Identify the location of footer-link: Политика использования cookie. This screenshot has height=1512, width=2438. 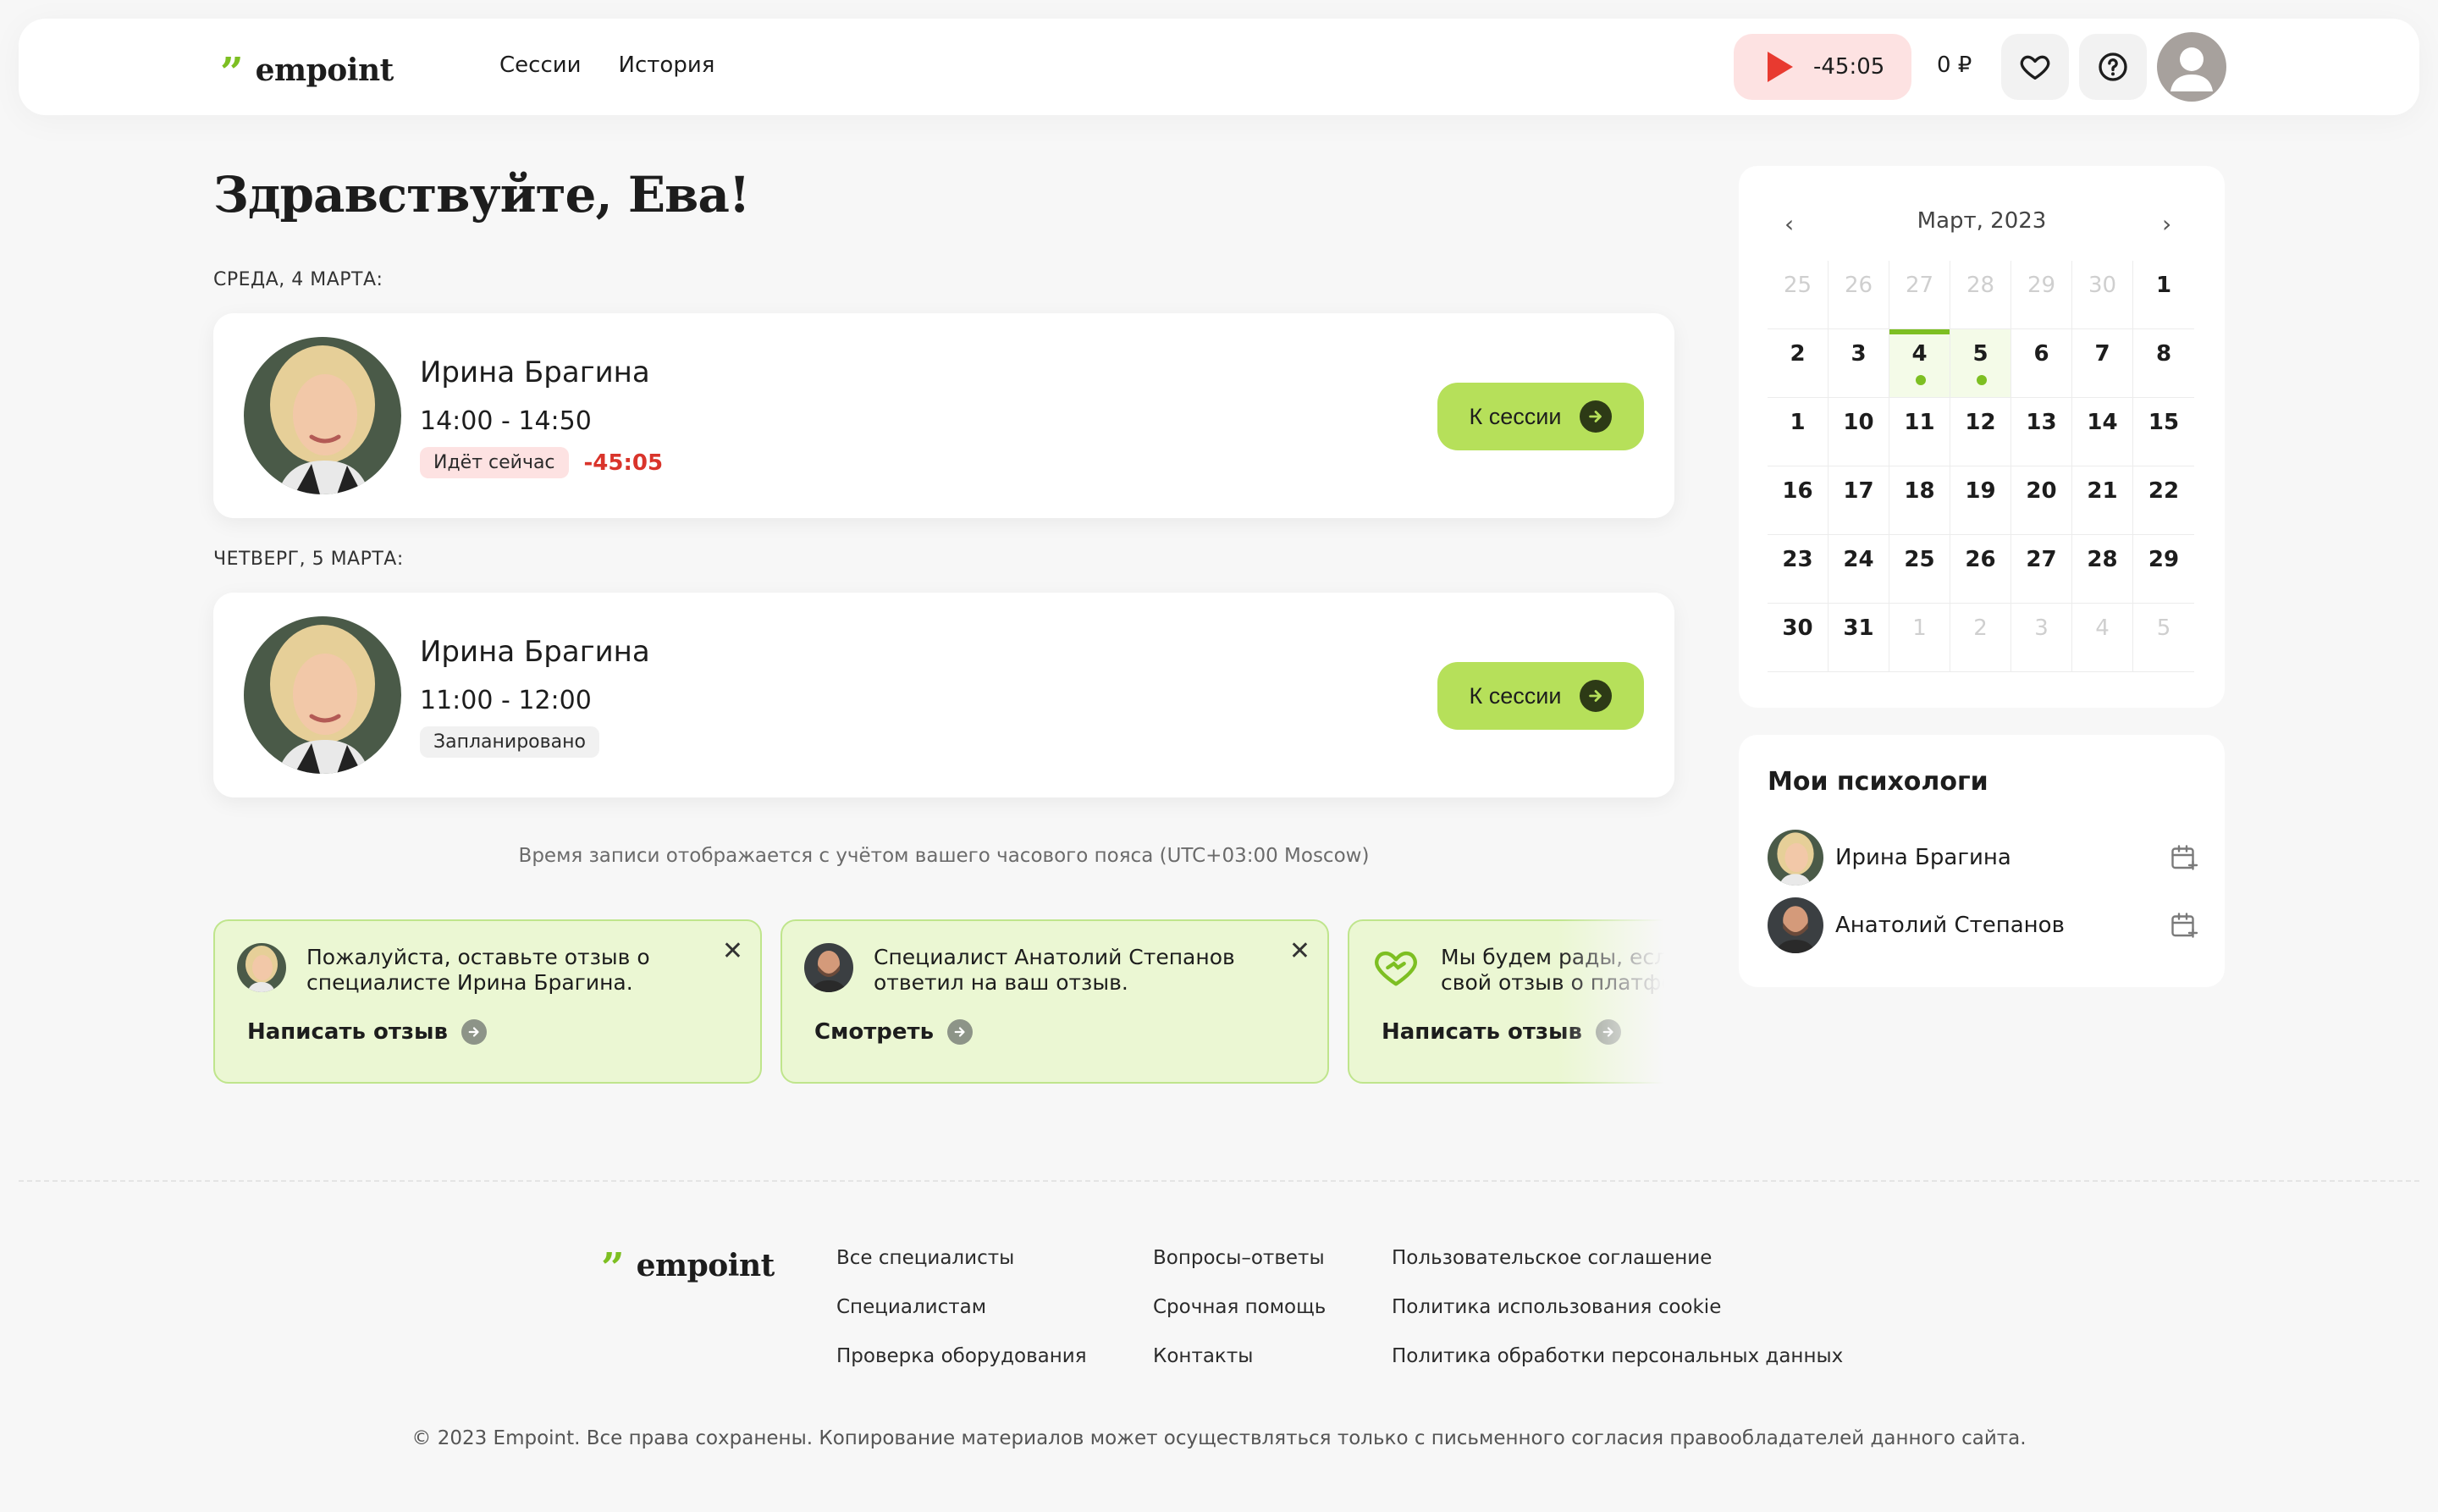
(1617, 1307).